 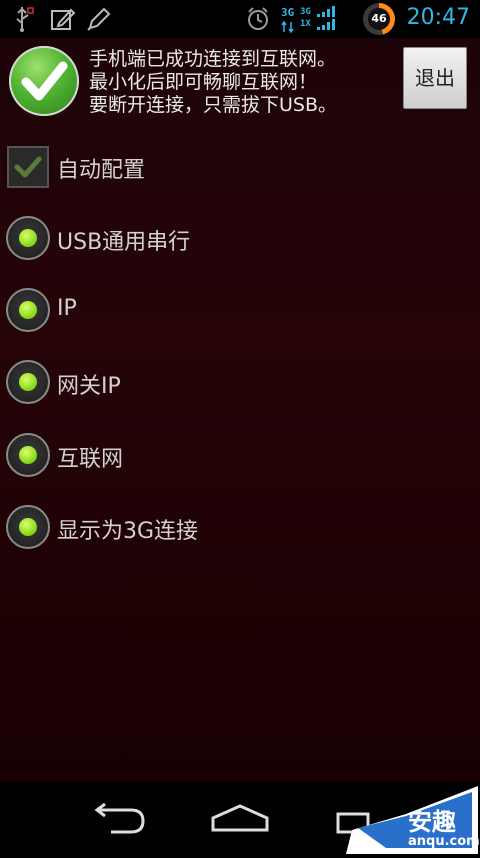 What do you see at coordinates (287, 27) in the screenshot?
I see `data-arrows-icon` at bounding box center [287, 27].